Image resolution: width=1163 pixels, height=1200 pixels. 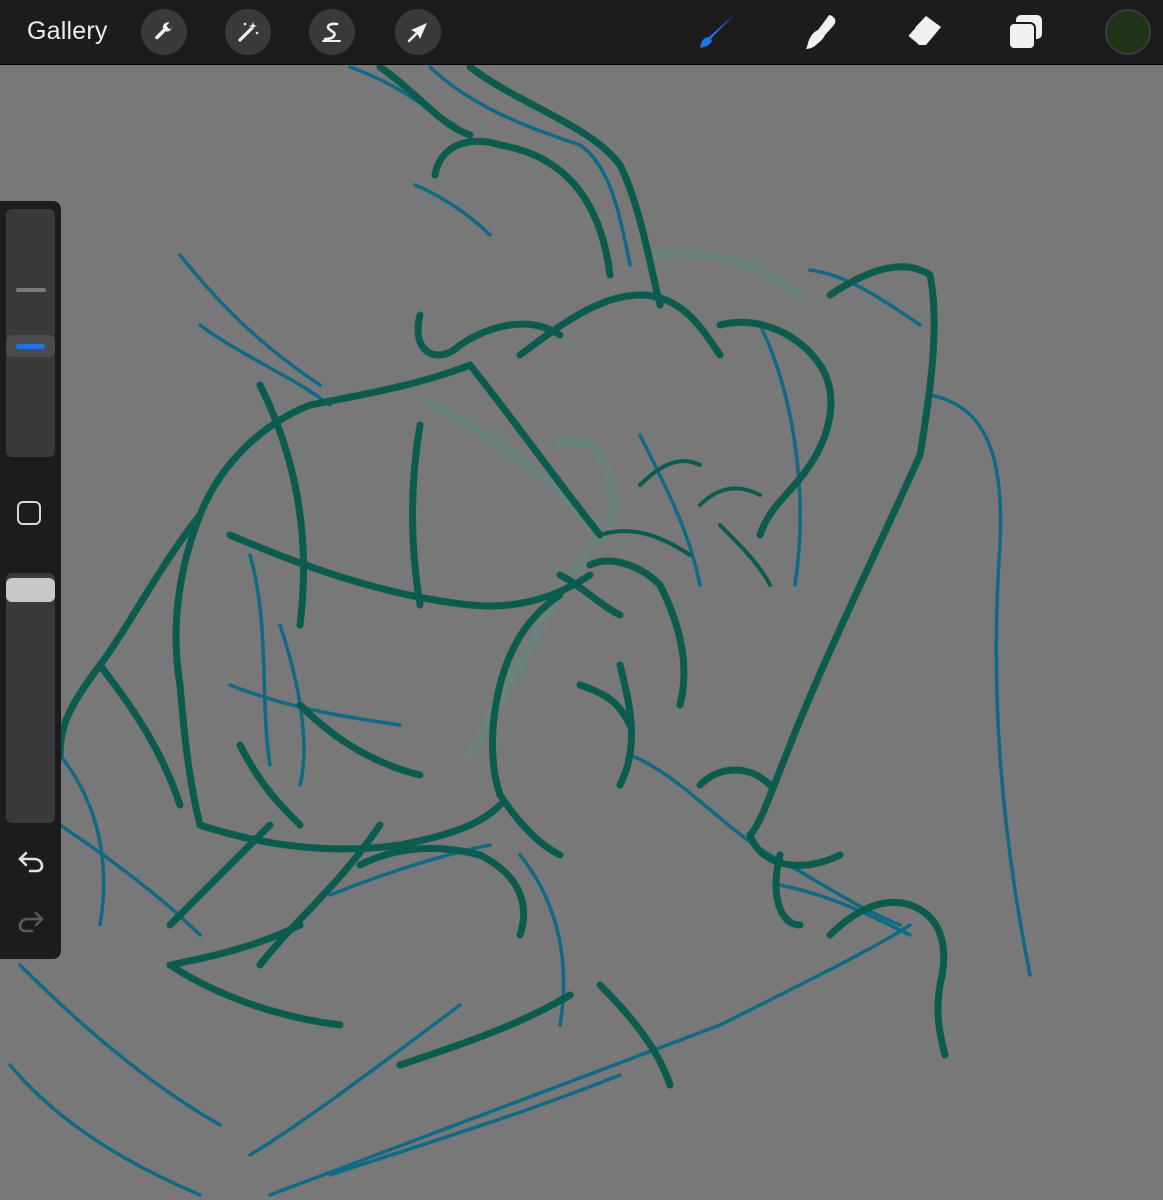 What do you see at coordinates (30, 698) in the screenshot?
I see `brush-opacity-slider` at bounding box center [30, 698].